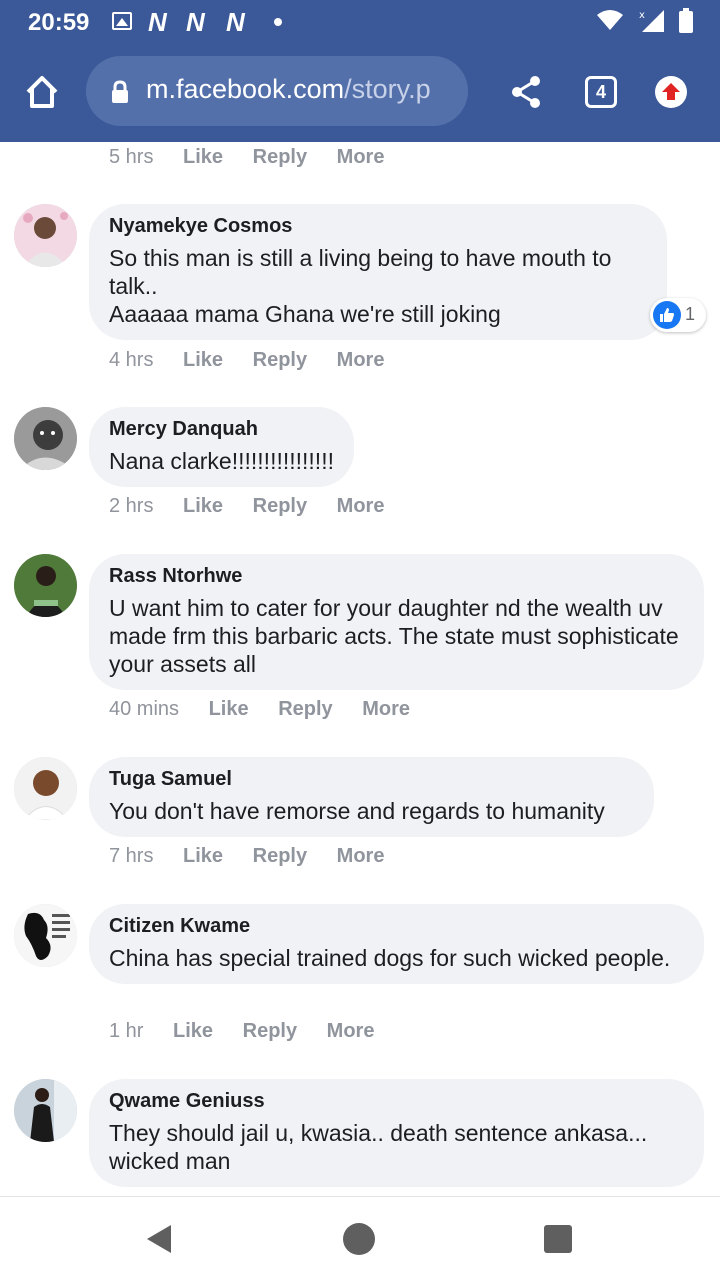  I want to click on android-nav-bar, so click(360, 1238).